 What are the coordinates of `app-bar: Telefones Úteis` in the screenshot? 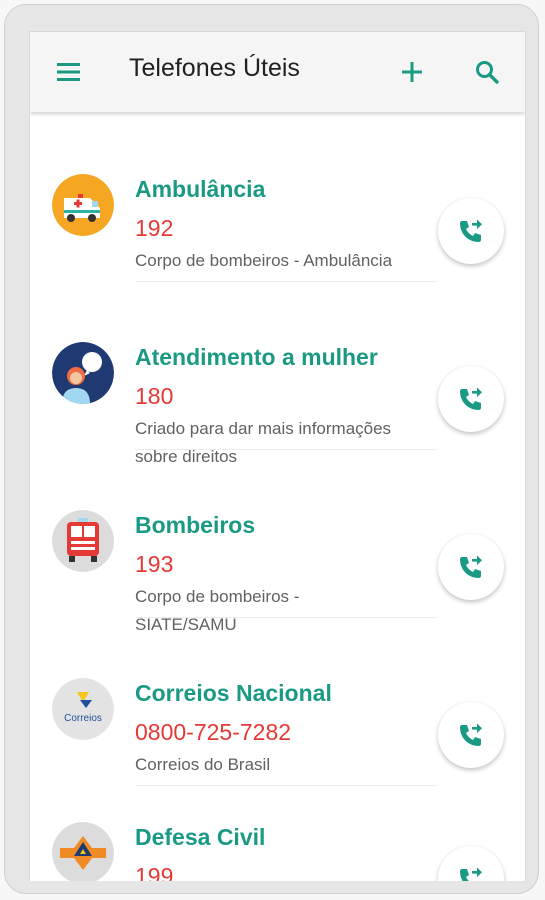 It's located at (277, 72).